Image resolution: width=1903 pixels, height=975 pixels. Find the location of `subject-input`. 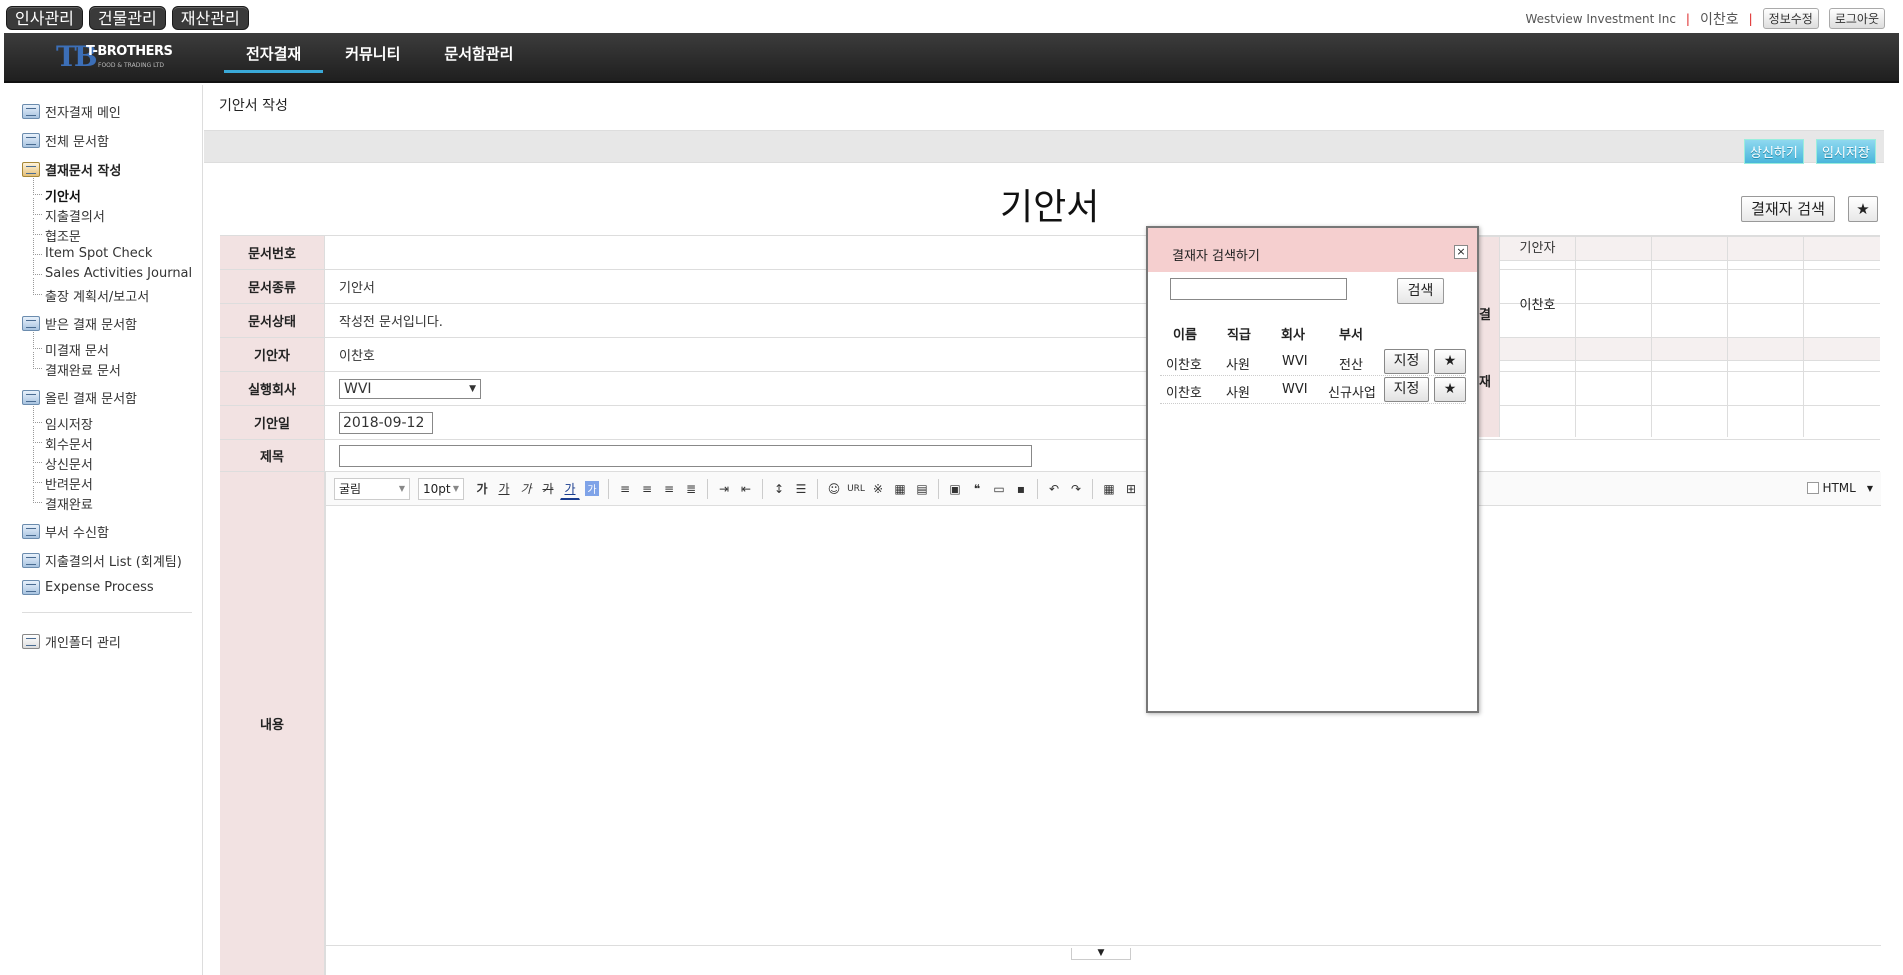

subject-input is located at coordinates (685, 455).